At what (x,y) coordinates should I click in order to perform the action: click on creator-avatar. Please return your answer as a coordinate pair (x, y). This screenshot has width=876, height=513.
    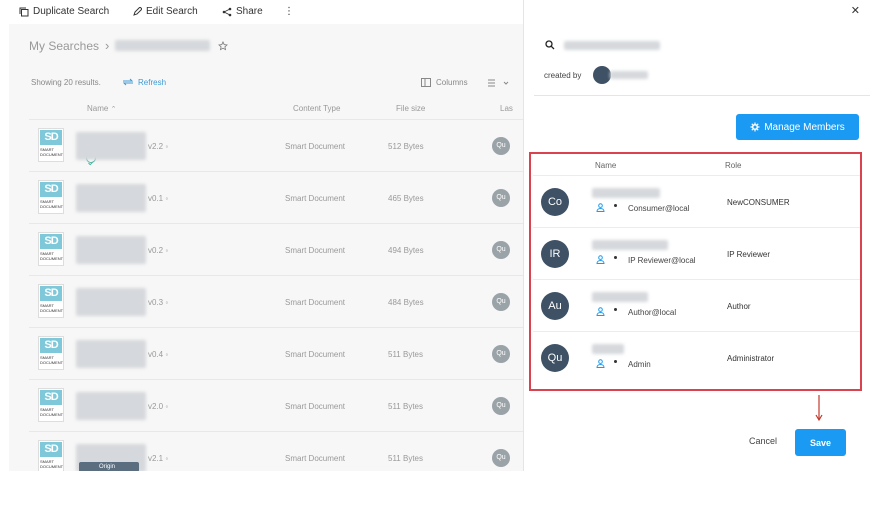
    Looking at the image, I should click on (602, 75).